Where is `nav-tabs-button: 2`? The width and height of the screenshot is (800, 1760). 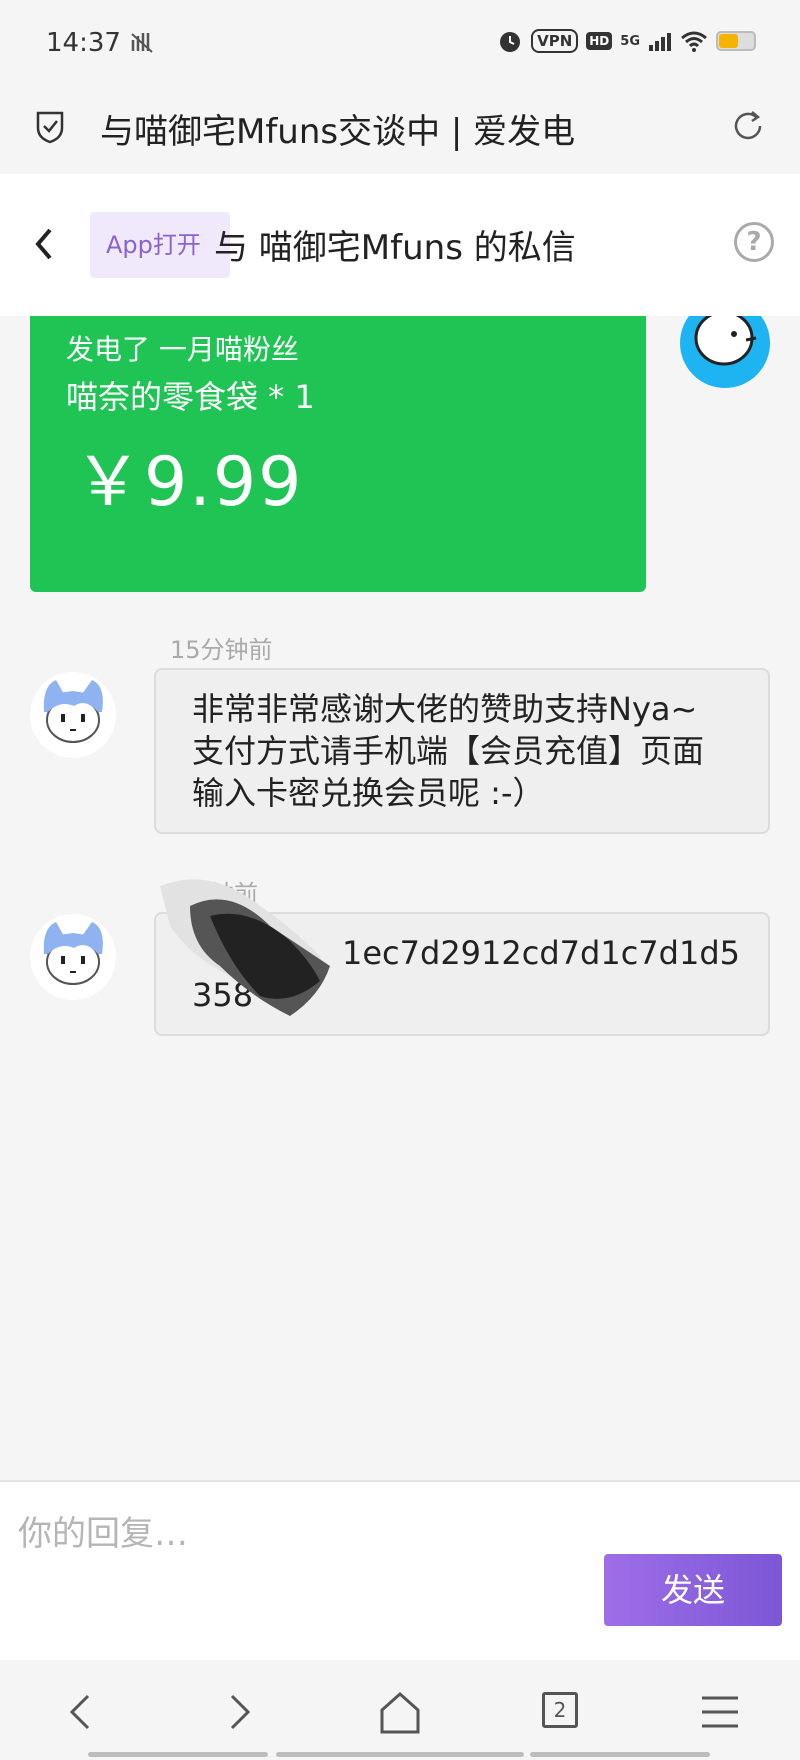 nav-tabs-button: 2 is located at coordinates (560, 1712).